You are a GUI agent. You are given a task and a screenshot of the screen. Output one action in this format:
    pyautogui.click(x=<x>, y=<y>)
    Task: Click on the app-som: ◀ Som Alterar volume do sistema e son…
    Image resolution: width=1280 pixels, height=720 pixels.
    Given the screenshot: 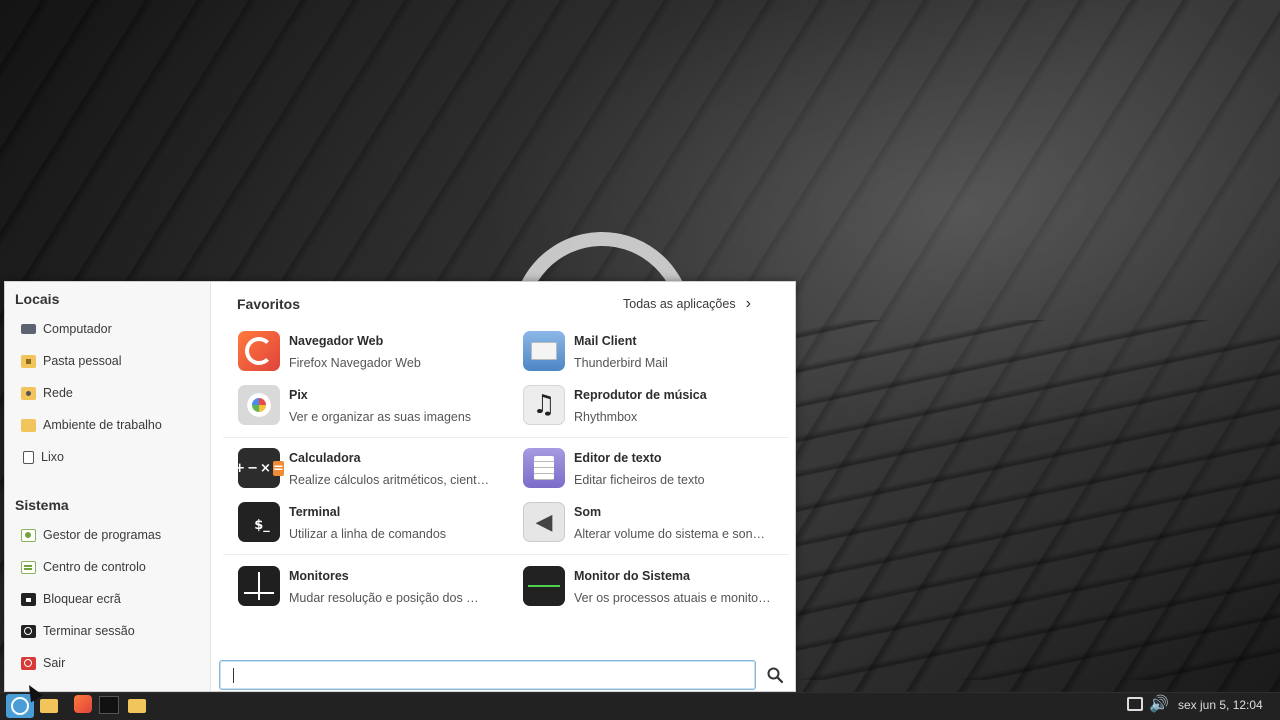 What is the action you would take?
    pyautogui.click(x=658, y=525)
    